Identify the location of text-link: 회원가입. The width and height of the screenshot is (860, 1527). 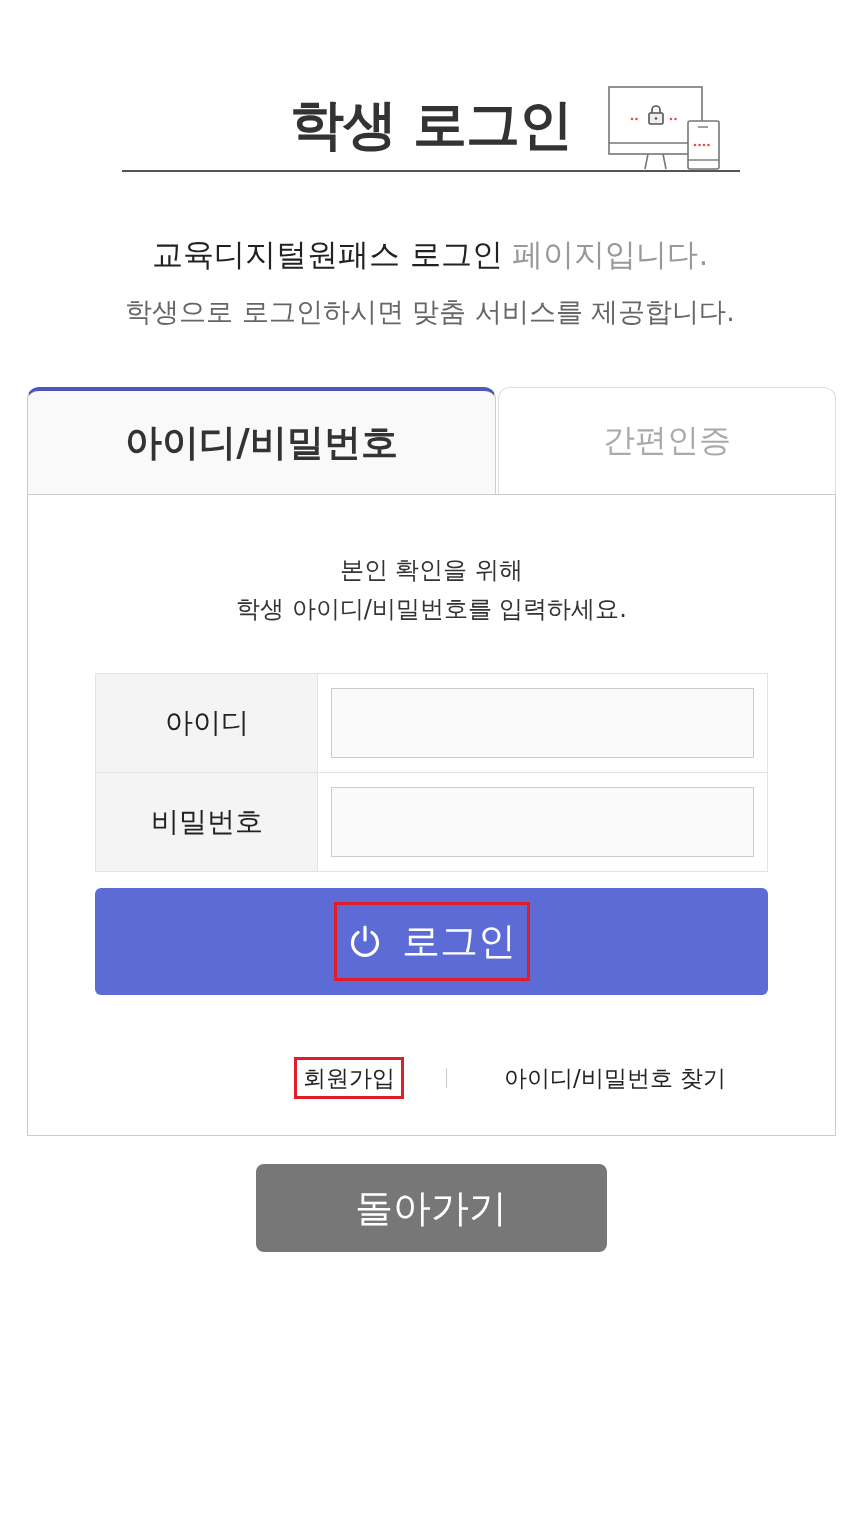
(349, 1078).